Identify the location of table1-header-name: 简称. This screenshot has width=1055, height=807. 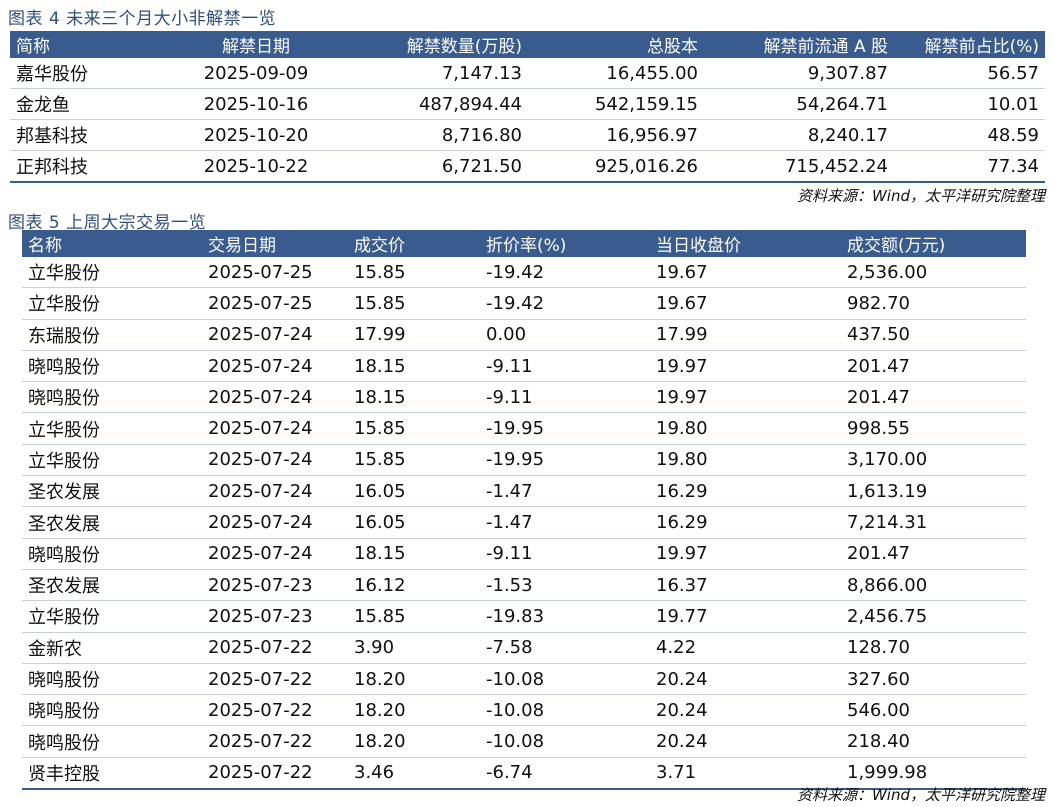
(95, 44).